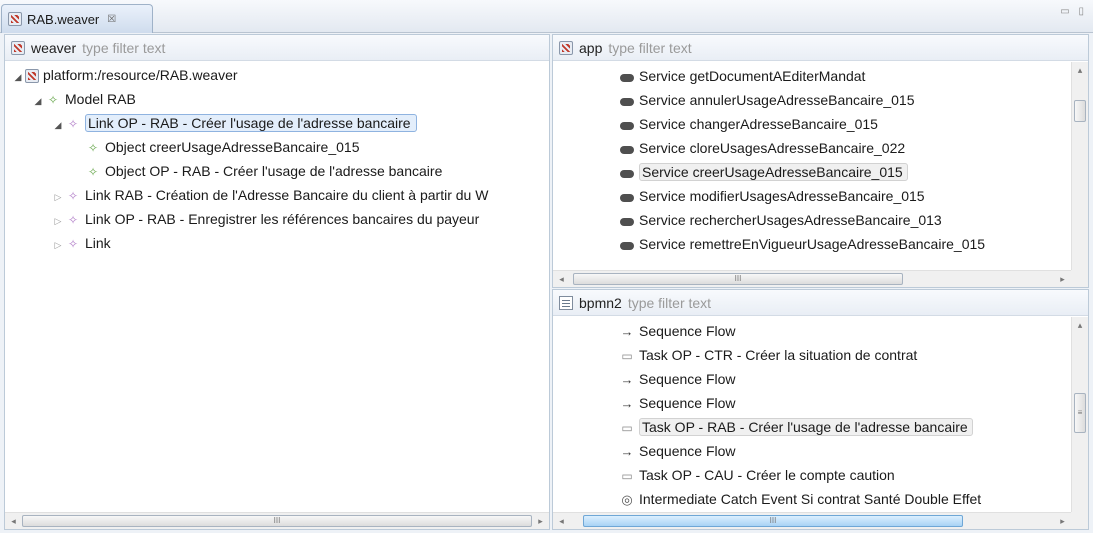  I want to click on service-label: Service getDocumentAEditerMandat, so click(752, 76).